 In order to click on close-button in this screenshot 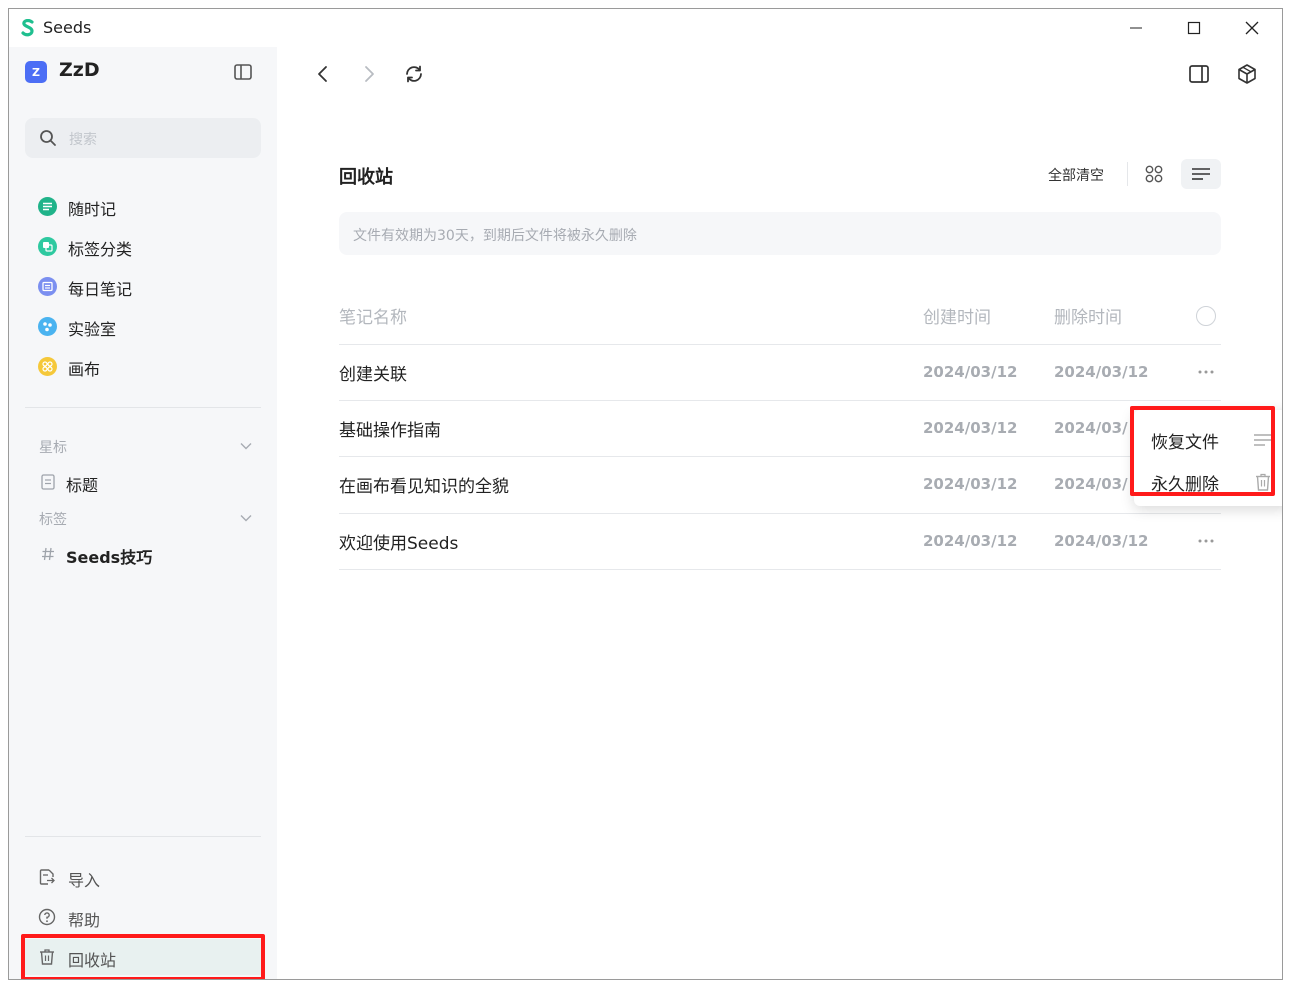, I will do `click(1252, 28)`.